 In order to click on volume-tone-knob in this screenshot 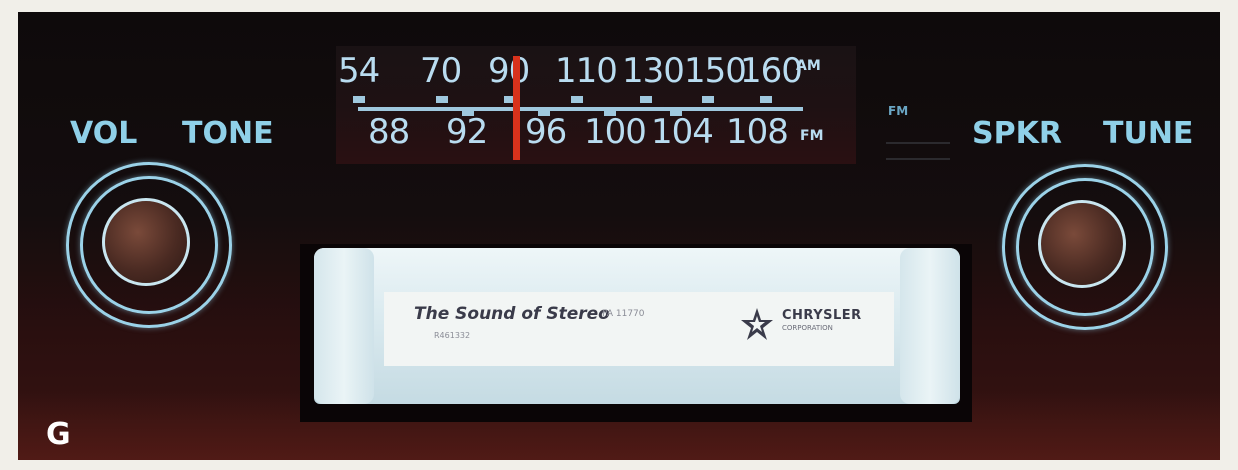, I will do `click(149, 245)`.